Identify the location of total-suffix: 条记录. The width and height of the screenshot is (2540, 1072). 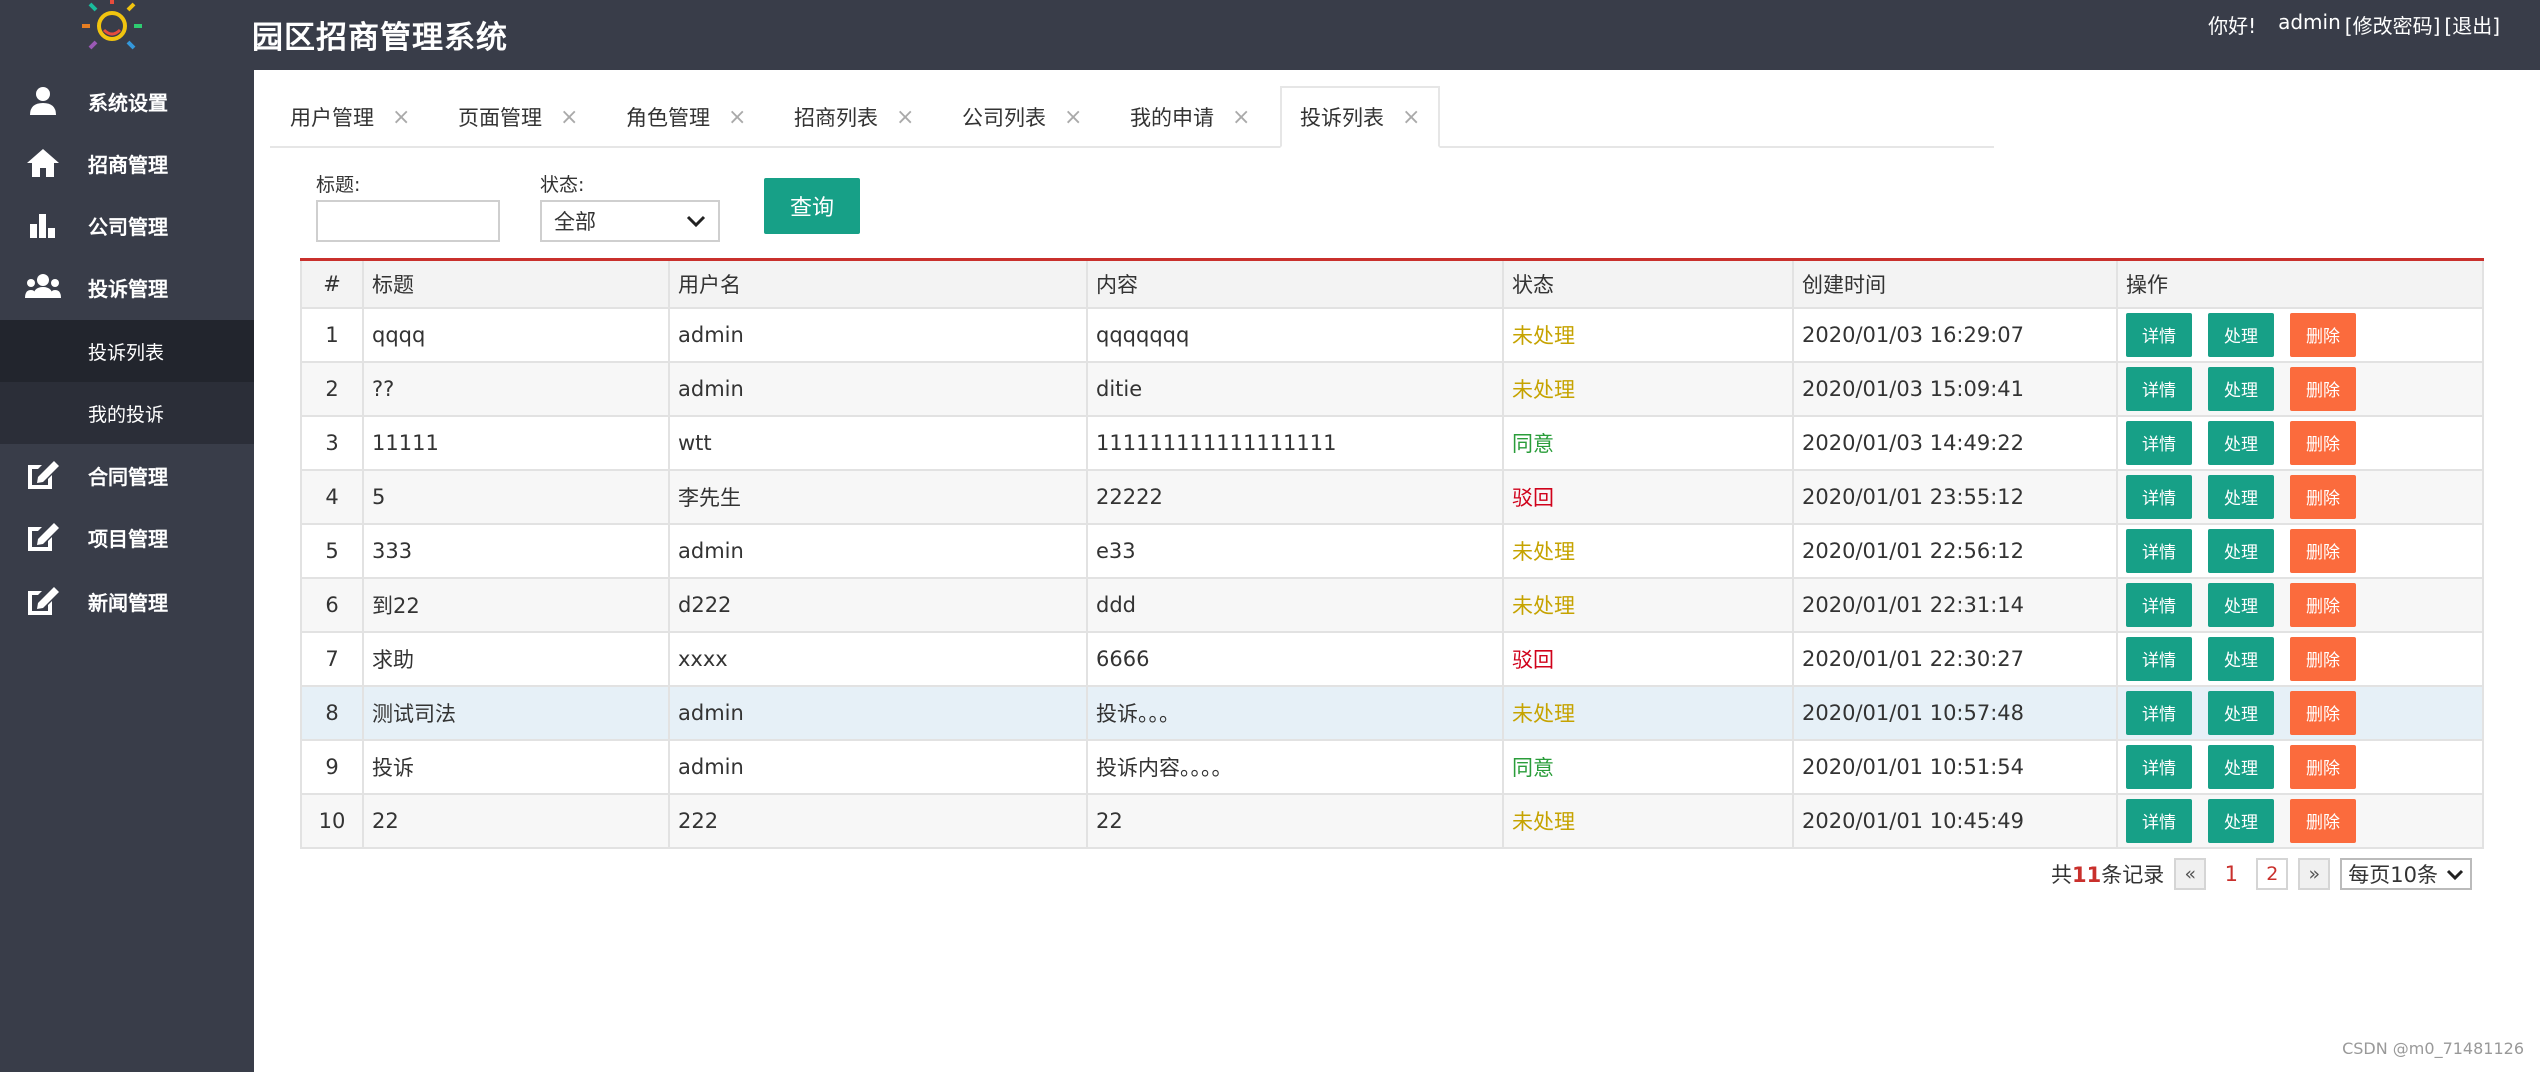
(2133, 875).